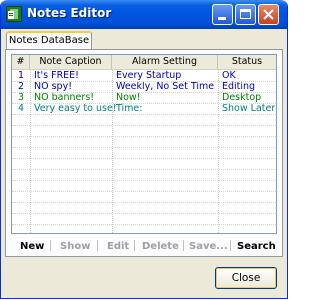 The image size is (320, 300). I want to click on row-caption: Very easy to use!, so click(75, 108).